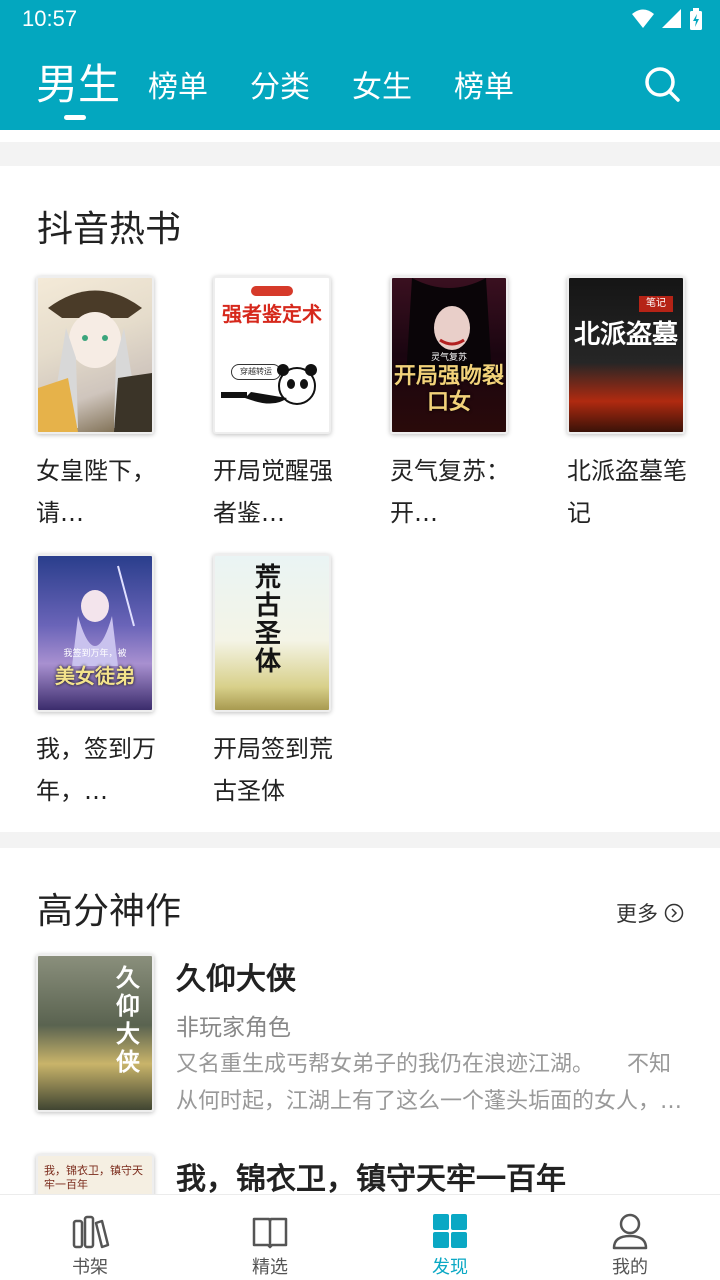 Image resolution: width=720 pixels, height=1280 pixels. What do you see at coordinates (674, 913) in the screenshot?
I see `chevron-right-icon` at bounding box center [674, 913].